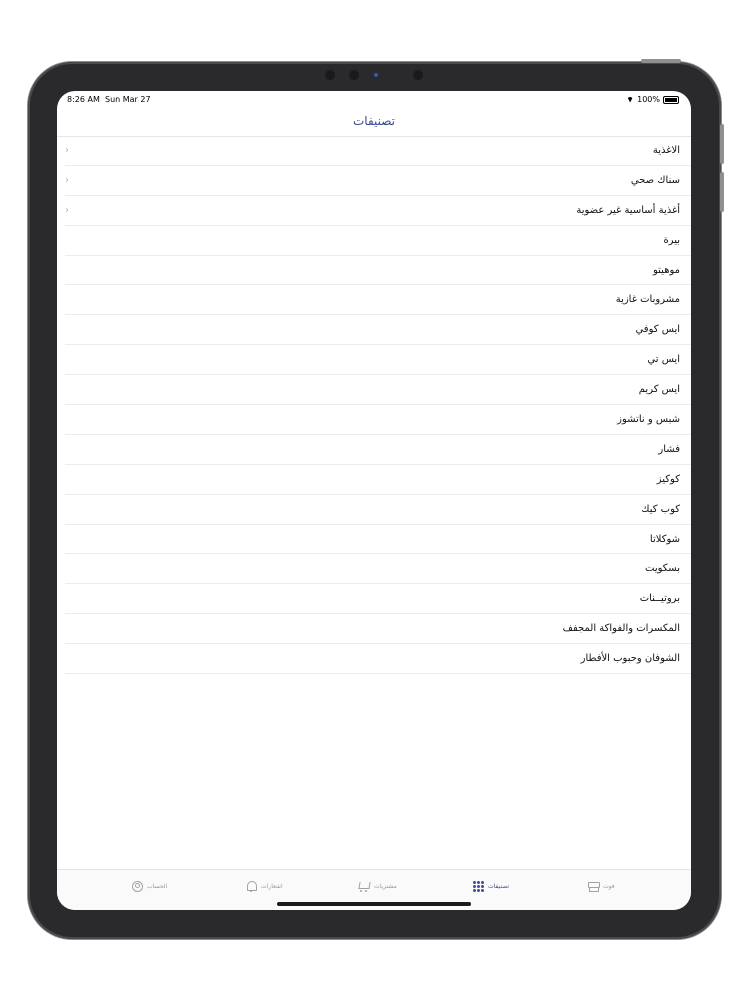  I want to click on category-row: موهيتو, so click(374, 271).